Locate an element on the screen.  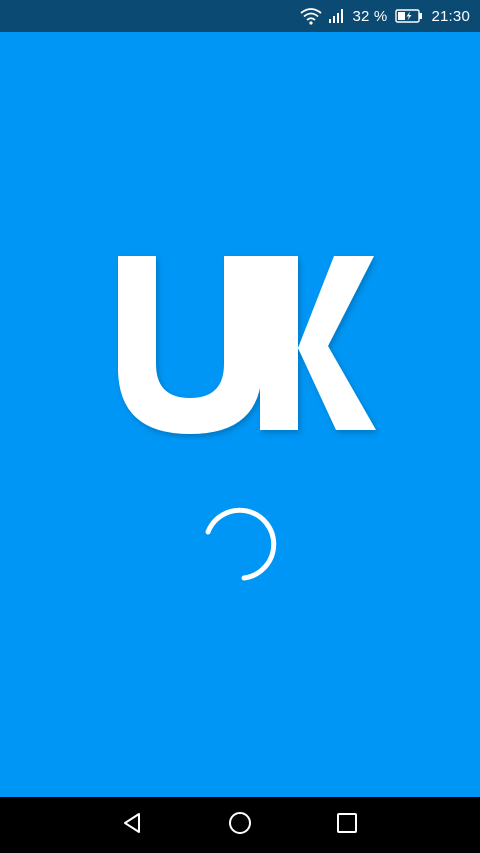
signal-icon is located at coordinates (337, 16).